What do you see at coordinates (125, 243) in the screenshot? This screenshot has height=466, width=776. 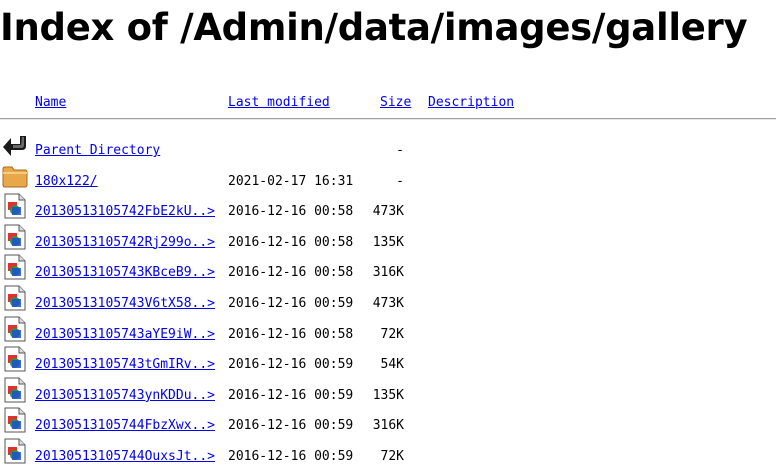 I see `file-link: 20130513105742Rj299o..>` at bounding box center [125, 243].